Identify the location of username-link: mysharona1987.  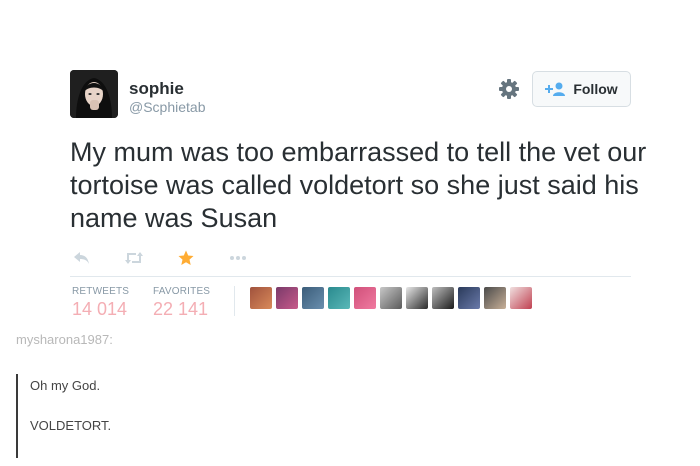
(62, 339).